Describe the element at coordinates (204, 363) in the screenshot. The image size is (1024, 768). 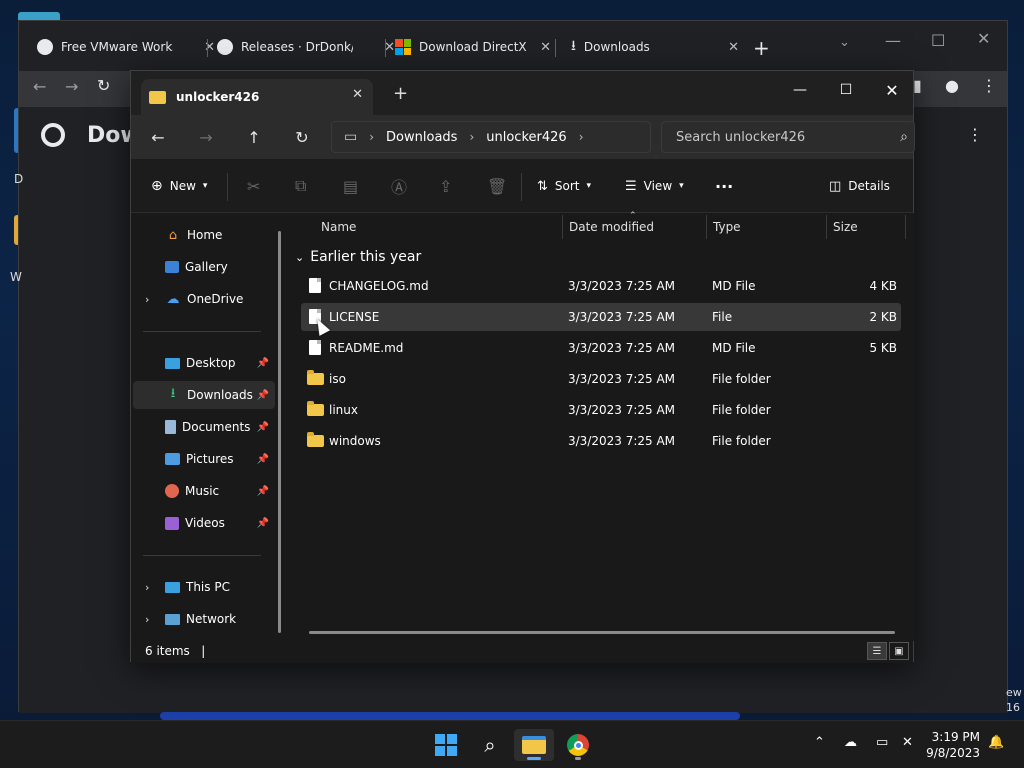
I see `sidebar-item-desktop: Desktop 📌` at that location.